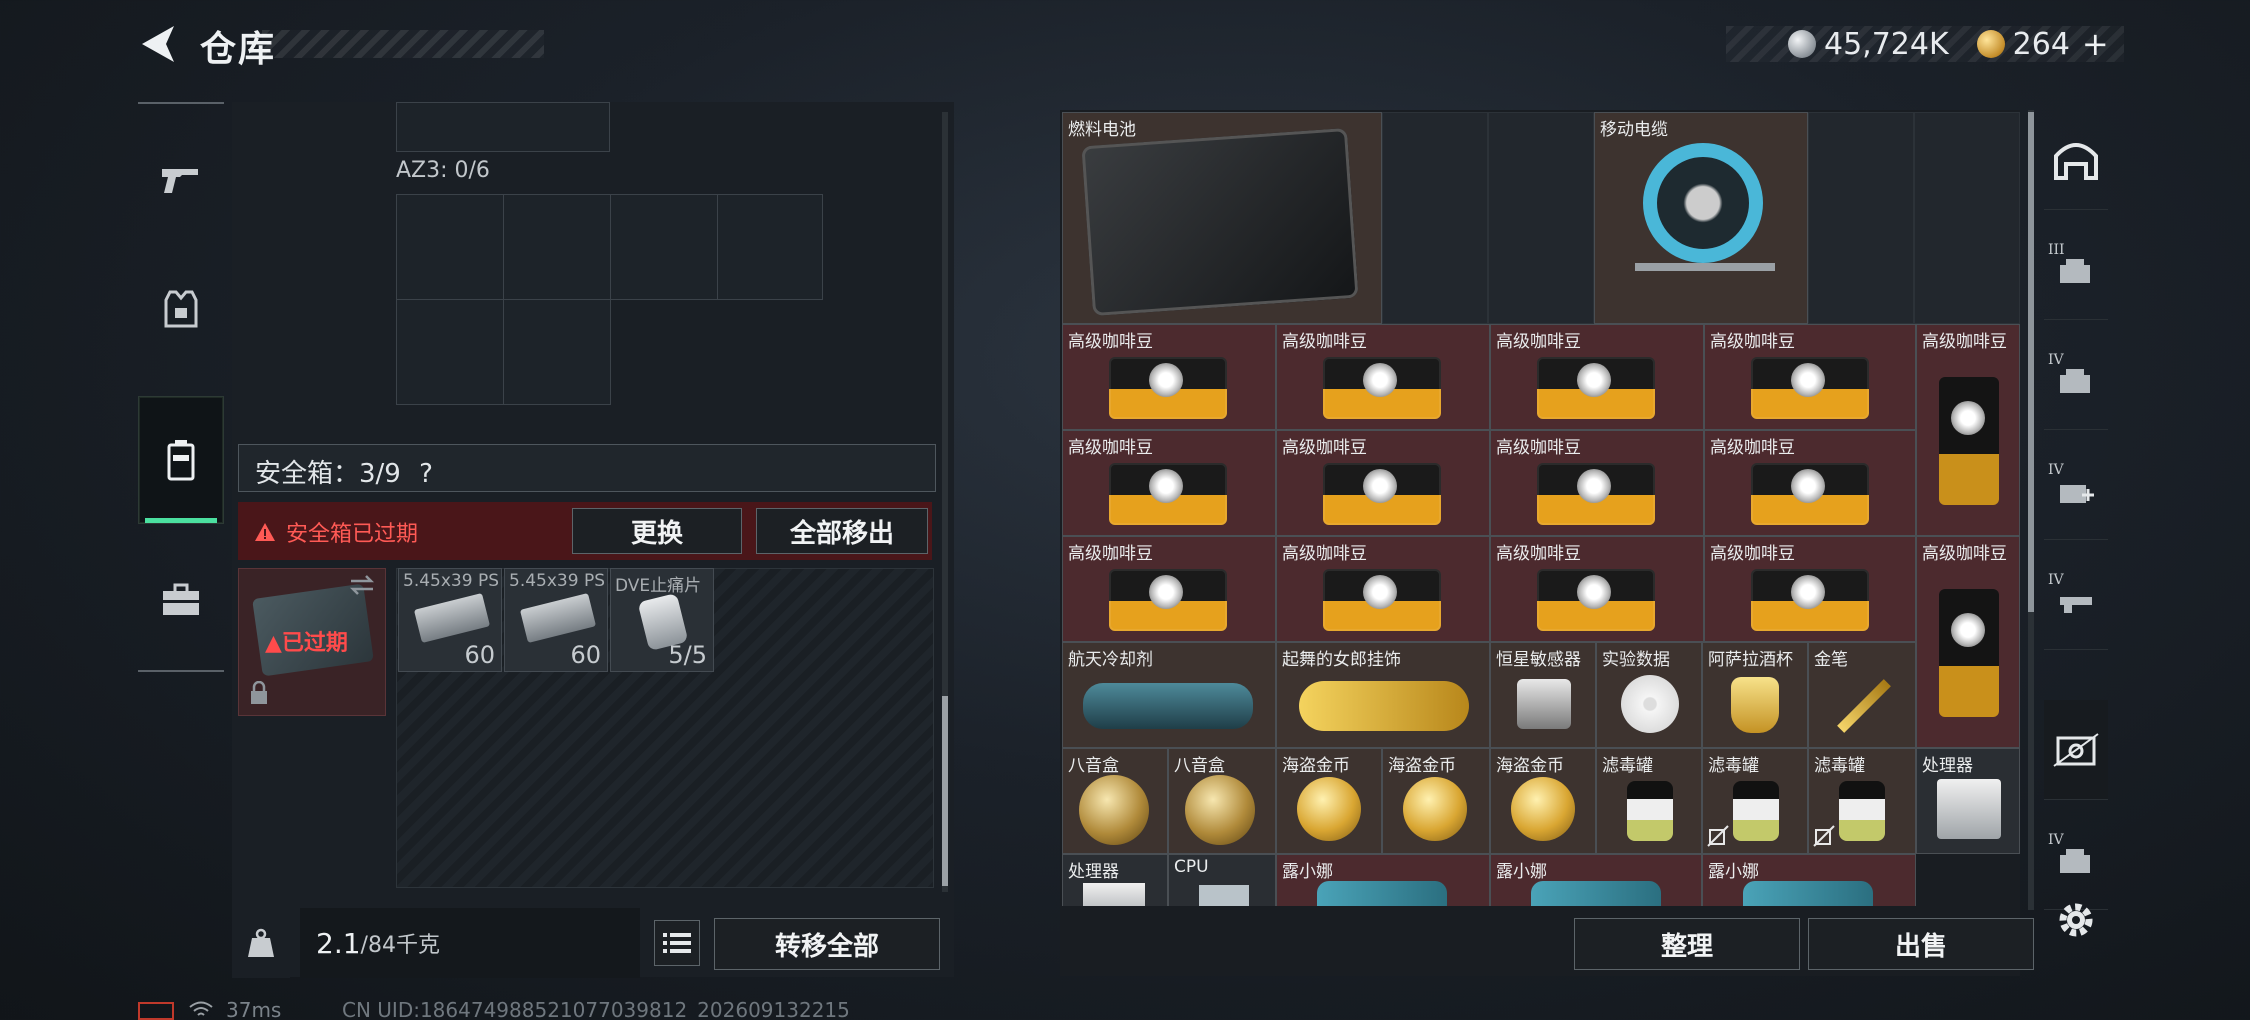 Image resolution: width=2250 pixels, height=1020 pixels. Describe the element at coordinates (312, 642) in the screenshot. I see `secure-box-slot: ▲已过期` at that location.